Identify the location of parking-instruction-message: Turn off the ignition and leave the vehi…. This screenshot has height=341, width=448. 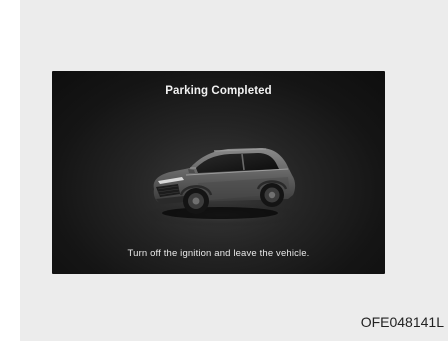
(218, 253).